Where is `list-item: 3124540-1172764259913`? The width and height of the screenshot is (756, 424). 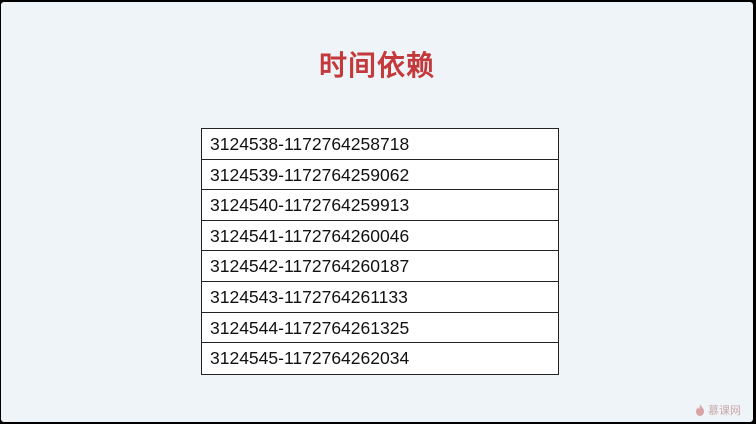
list-item: 3124540-1172764259913 is located at coordinates (380, 205).